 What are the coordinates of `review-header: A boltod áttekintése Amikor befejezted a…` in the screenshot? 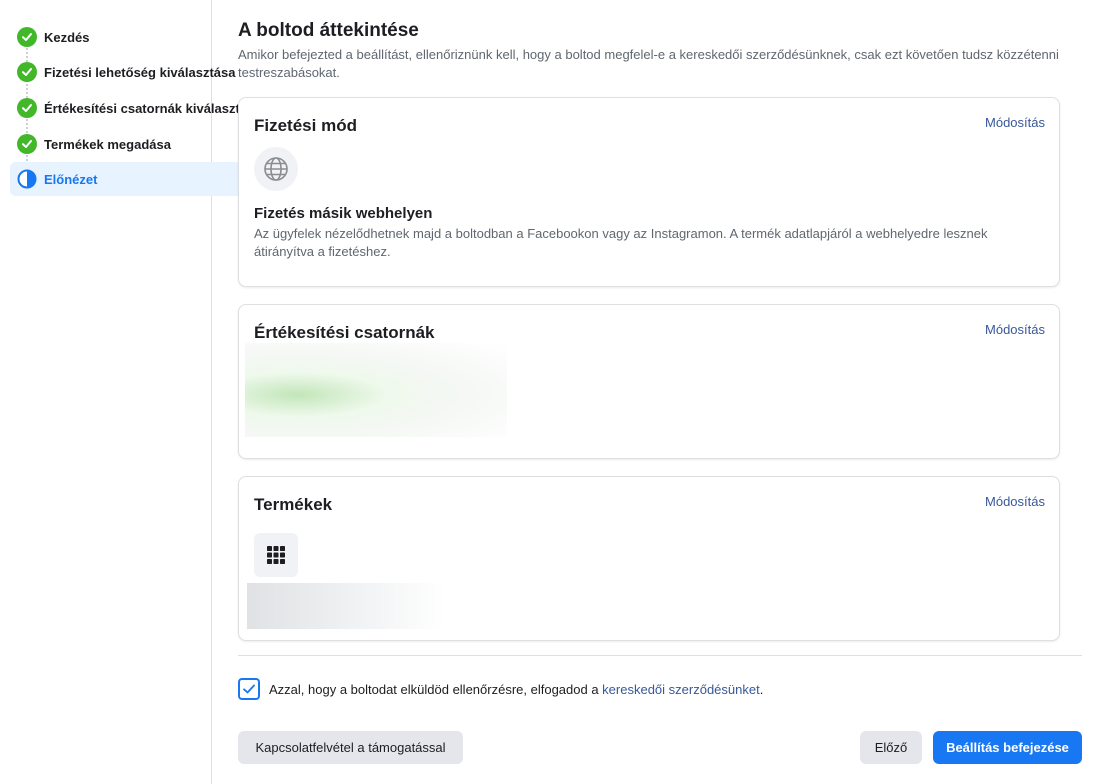 It's located at (649, 51).